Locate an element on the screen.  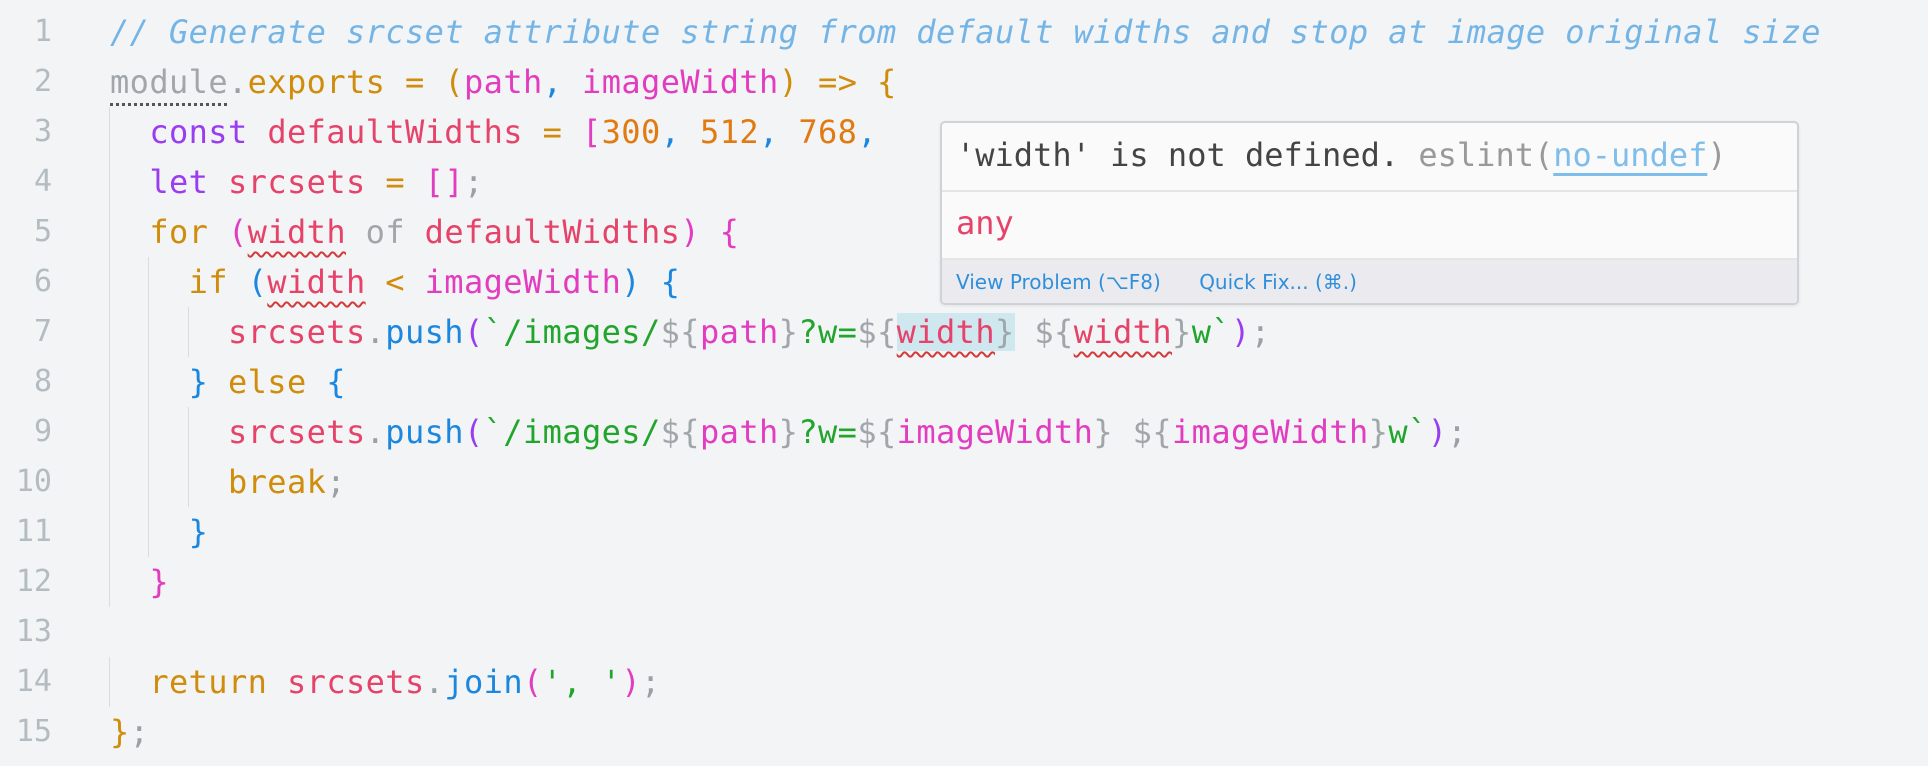
line-number: 9 is located at coordinates (26, 432).